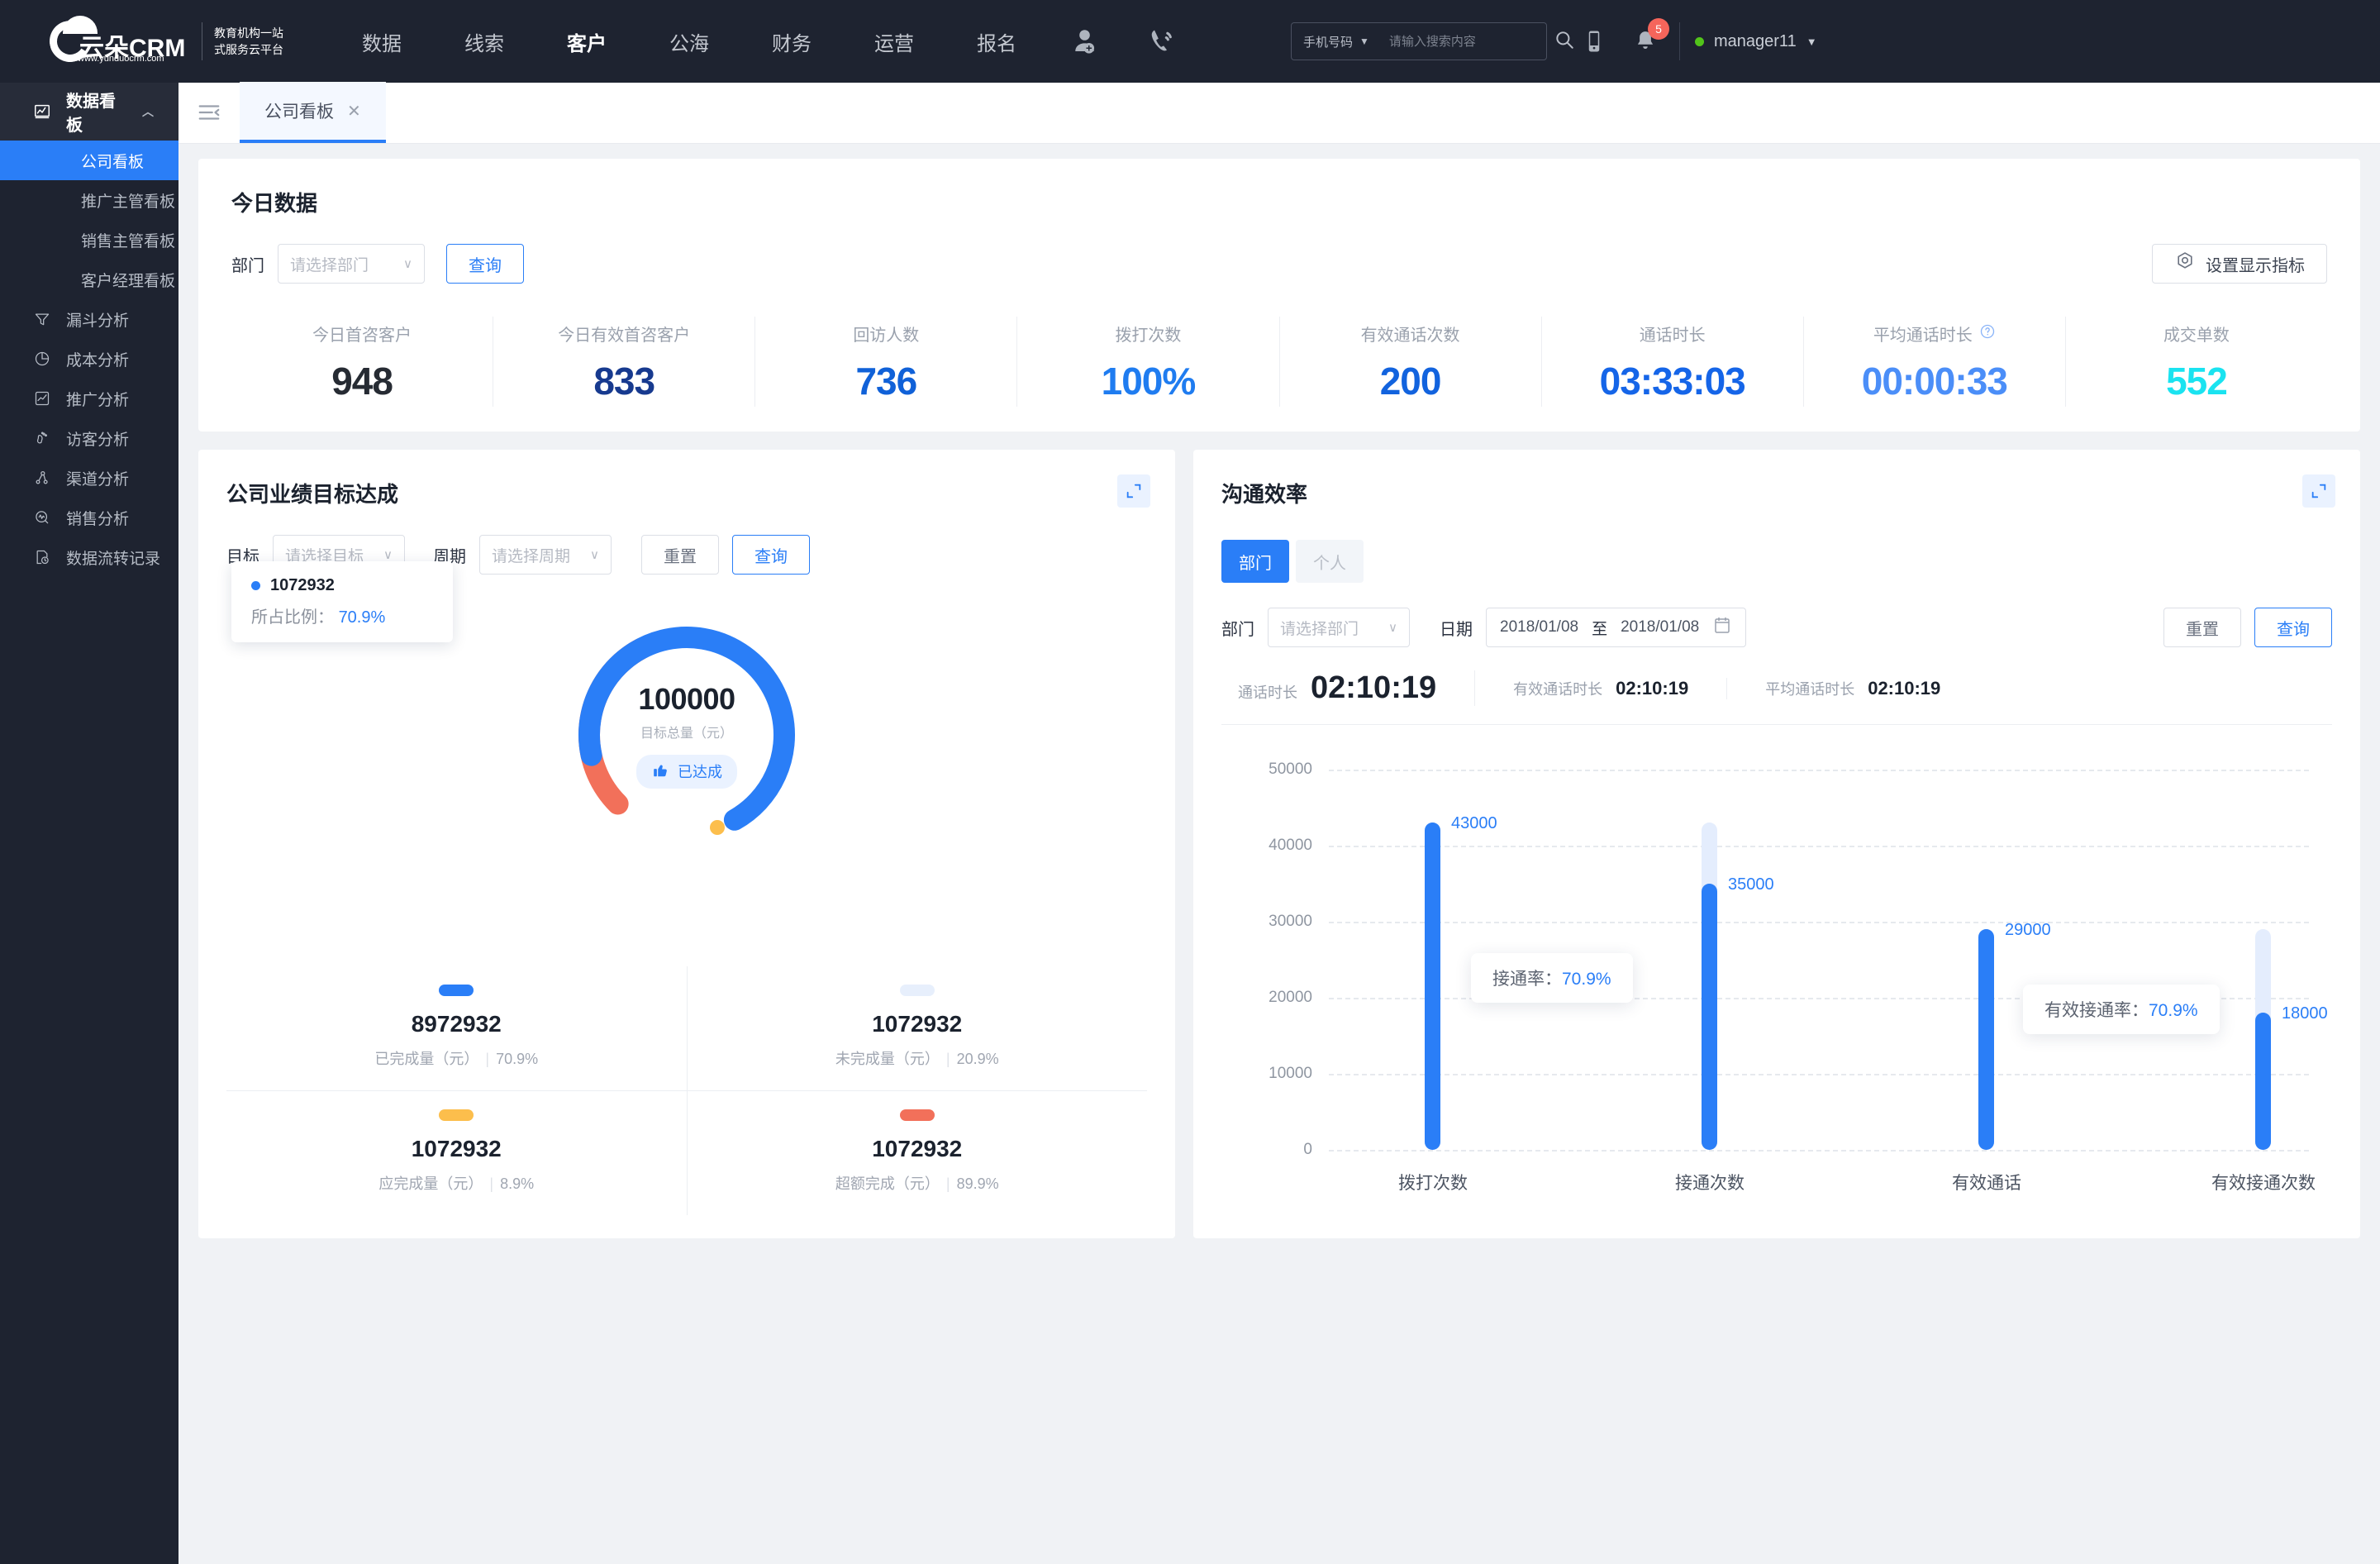 This screenshot has width=2380, height=1564. Describe the element at coordinates (624, 336) in the screenshot. I see `kpi-label: 今日有效首咨客户` at that location.